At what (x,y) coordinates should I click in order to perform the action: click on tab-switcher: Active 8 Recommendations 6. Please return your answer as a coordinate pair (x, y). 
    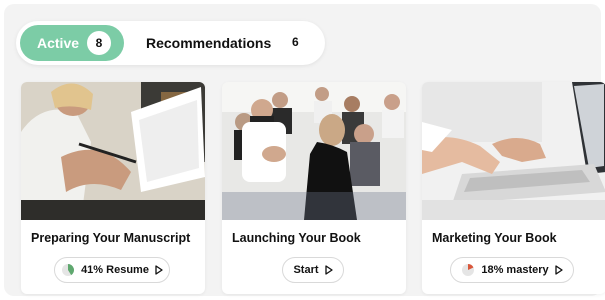
    Looking at the image, I should click on (170, 43).